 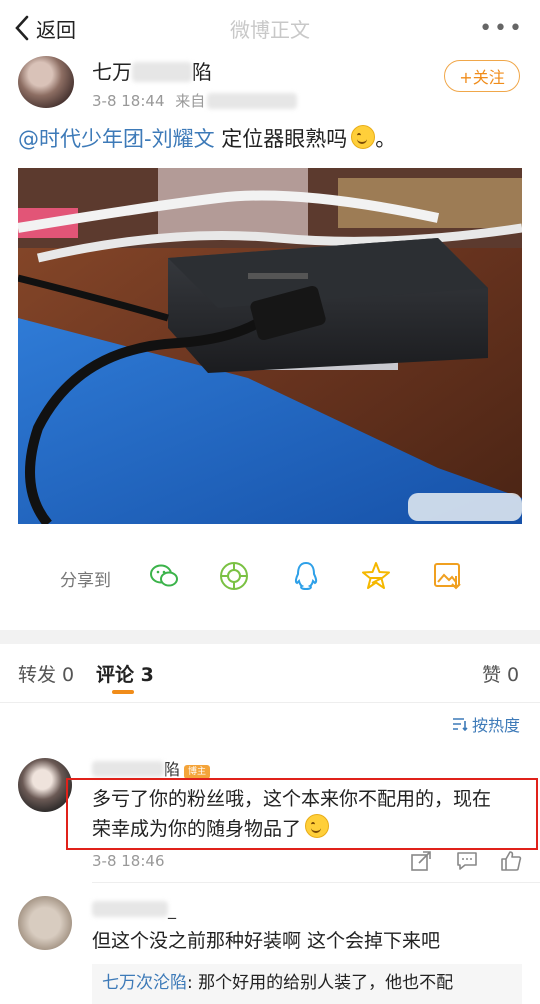 What do you see at coordinates (511, 861) in the screenshot?
I see `like-comment-icon` at bounding box center [511, 861].